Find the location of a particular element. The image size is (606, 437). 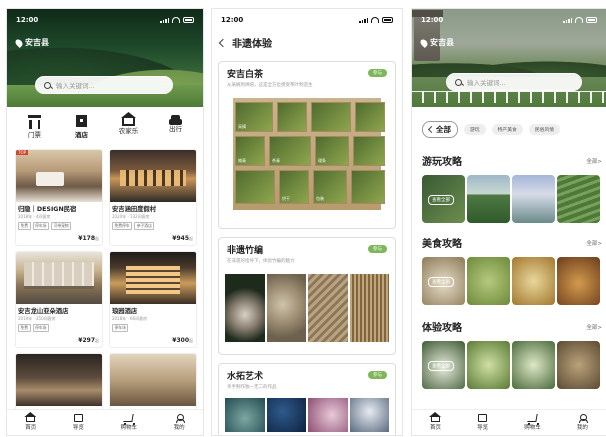

hotel-tag: 亲子酒店 is located at coordinates (144, 226).